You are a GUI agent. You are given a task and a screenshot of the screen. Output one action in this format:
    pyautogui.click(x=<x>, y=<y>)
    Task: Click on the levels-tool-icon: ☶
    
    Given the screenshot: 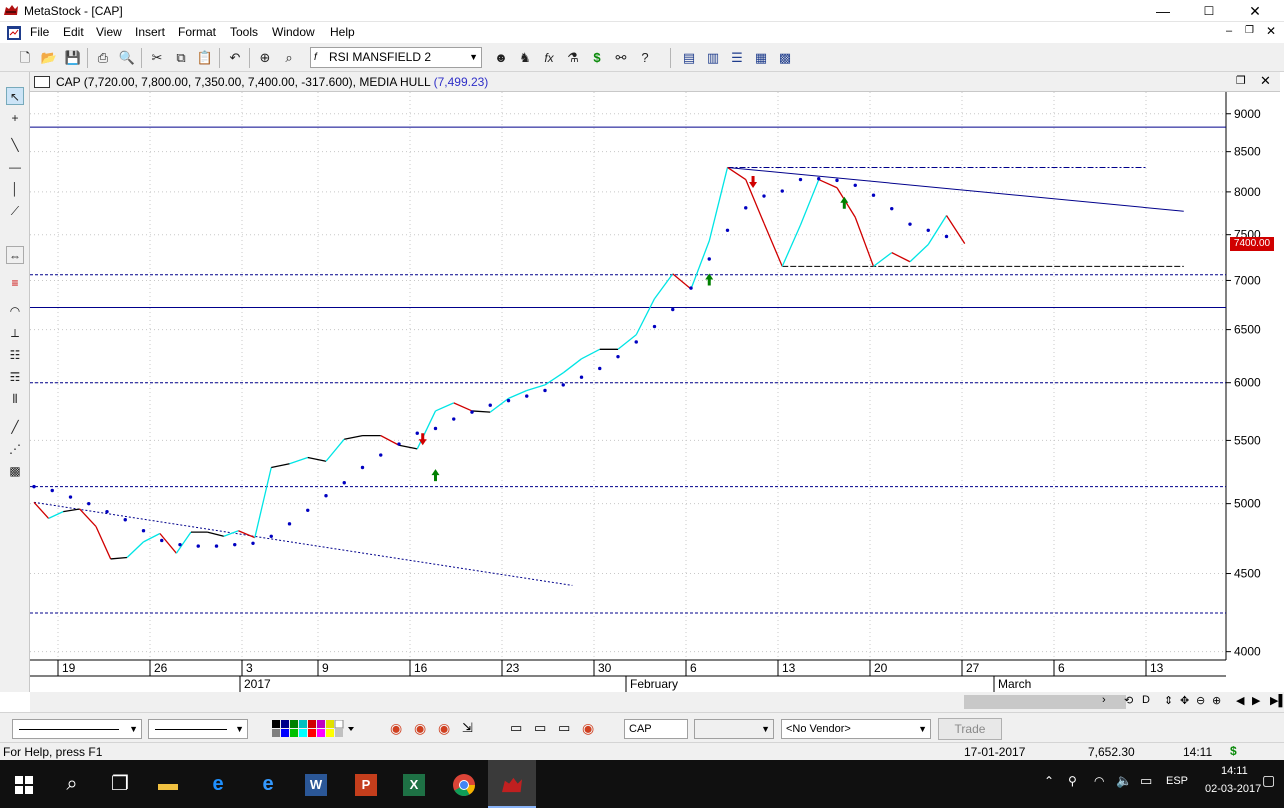 What is the action you would take?
    pyautogui.click(x=15, y=377)
    